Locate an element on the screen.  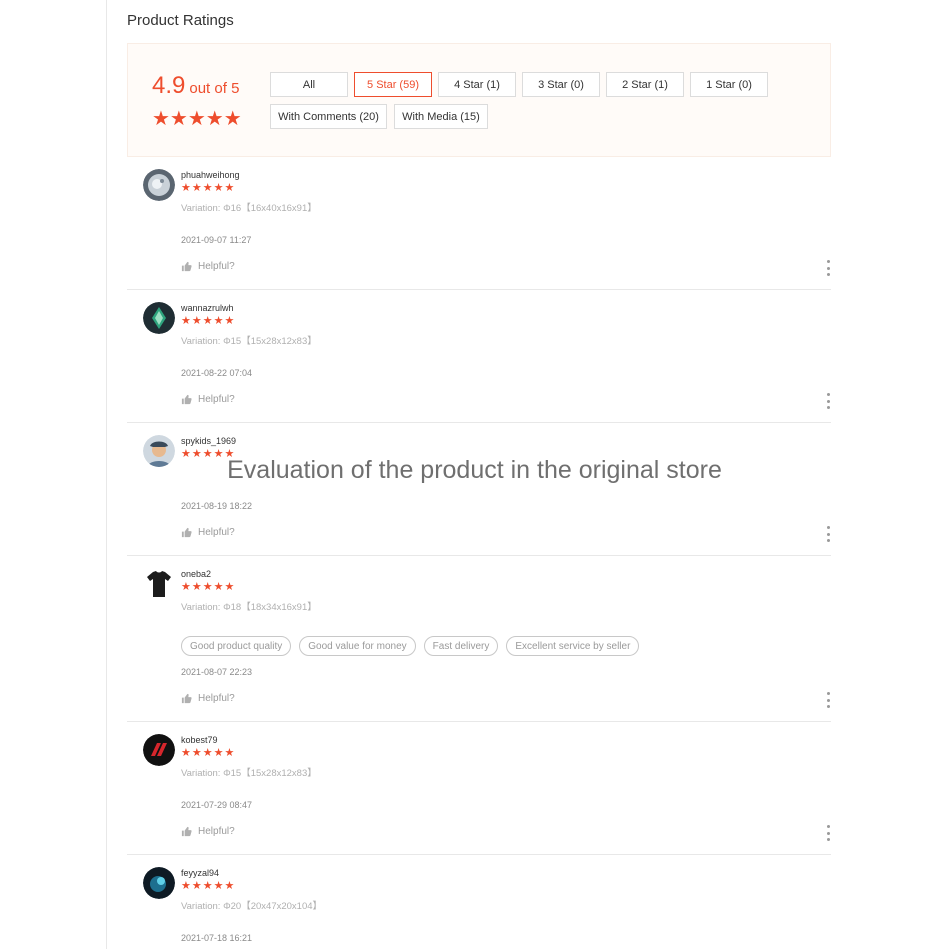
filter-with-media: With Media (15) is located at coordinates (441, 116).